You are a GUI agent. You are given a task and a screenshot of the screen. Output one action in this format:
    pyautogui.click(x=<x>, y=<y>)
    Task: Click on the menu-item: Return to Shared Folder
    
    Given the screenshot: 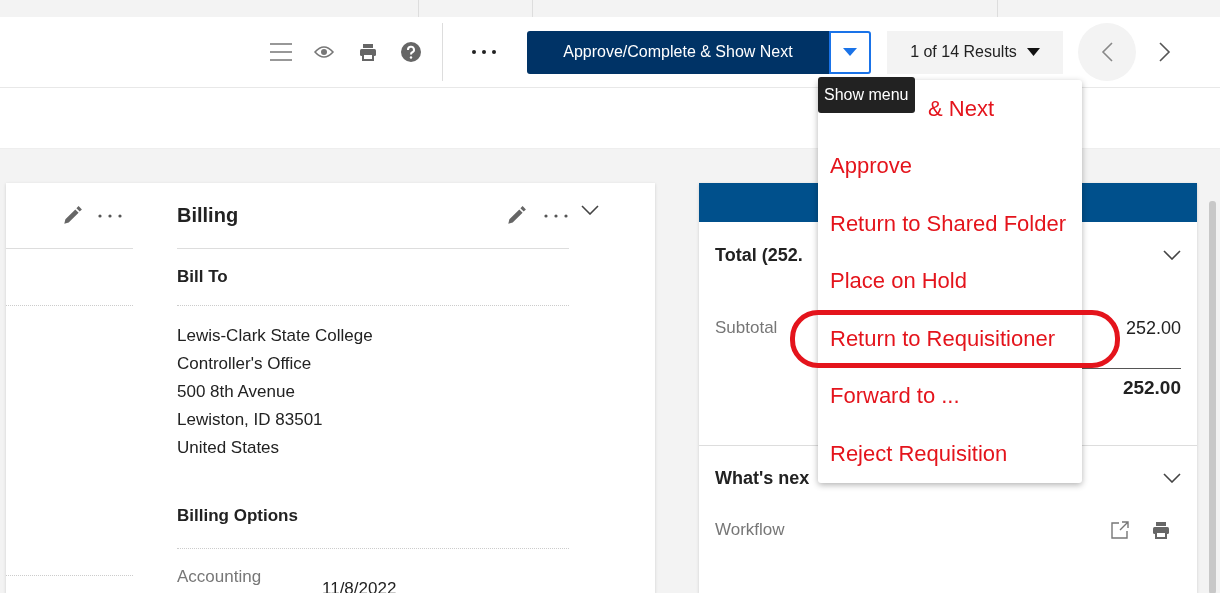 What is the action you would take?
    pyautogui.click(x=950, y=224)
    